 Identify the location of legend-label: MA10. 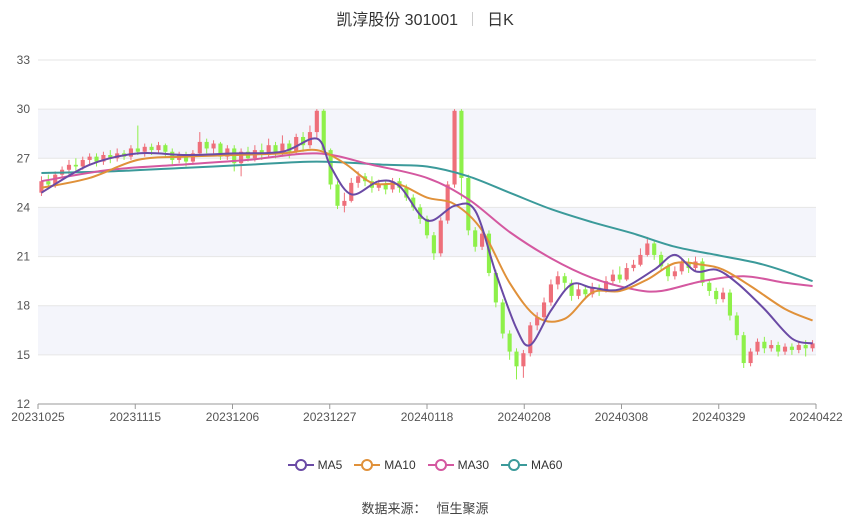
(400, 465).